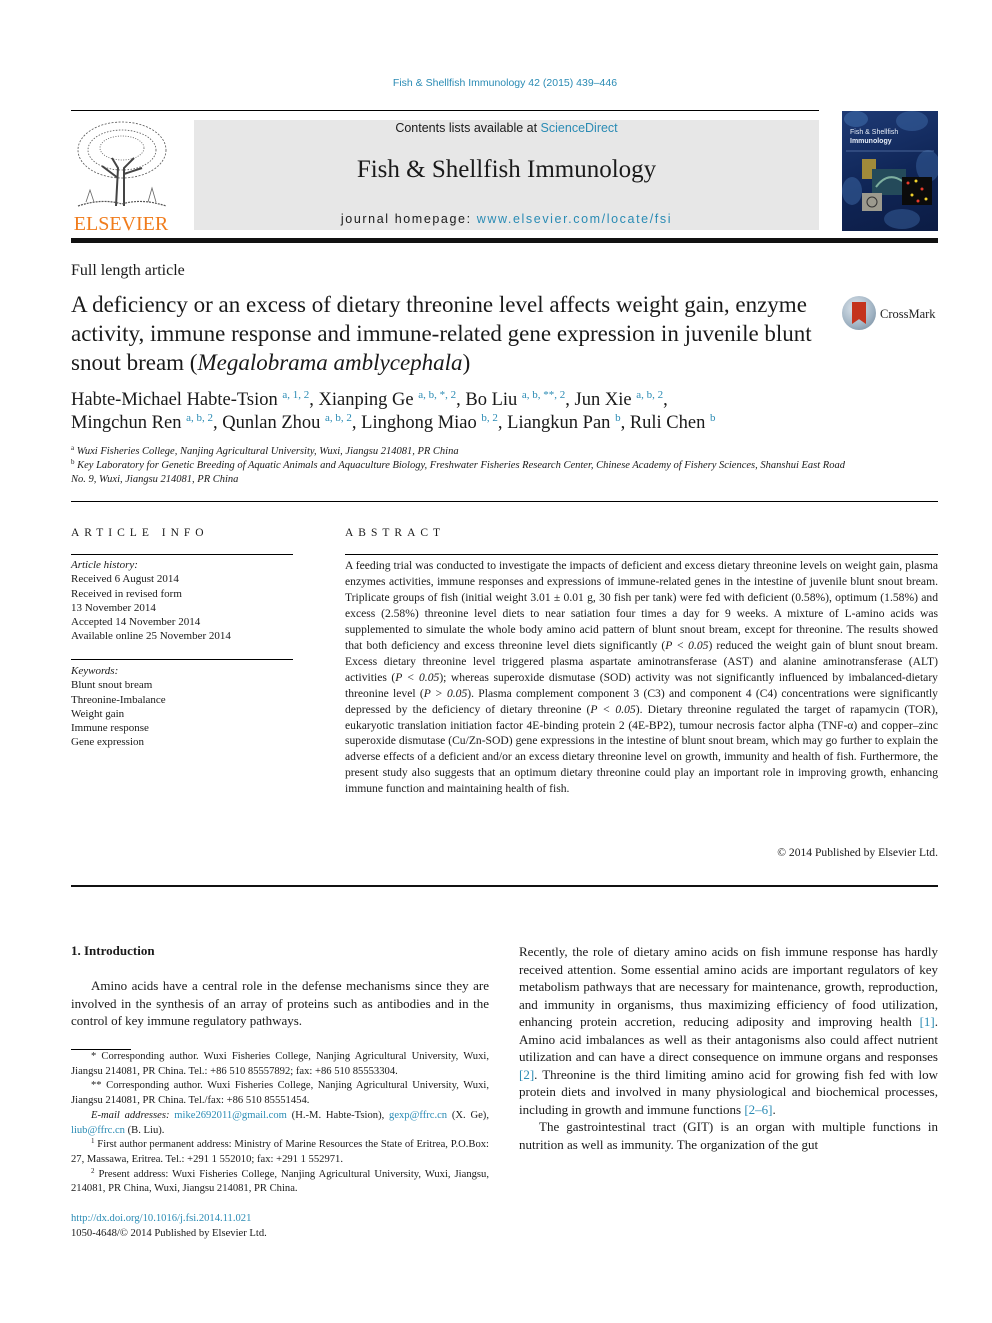  Describe the element at coordinates (506, 169) in the screenshot. I see `journal-name: Fish & Shellfish Immunology` at that location.